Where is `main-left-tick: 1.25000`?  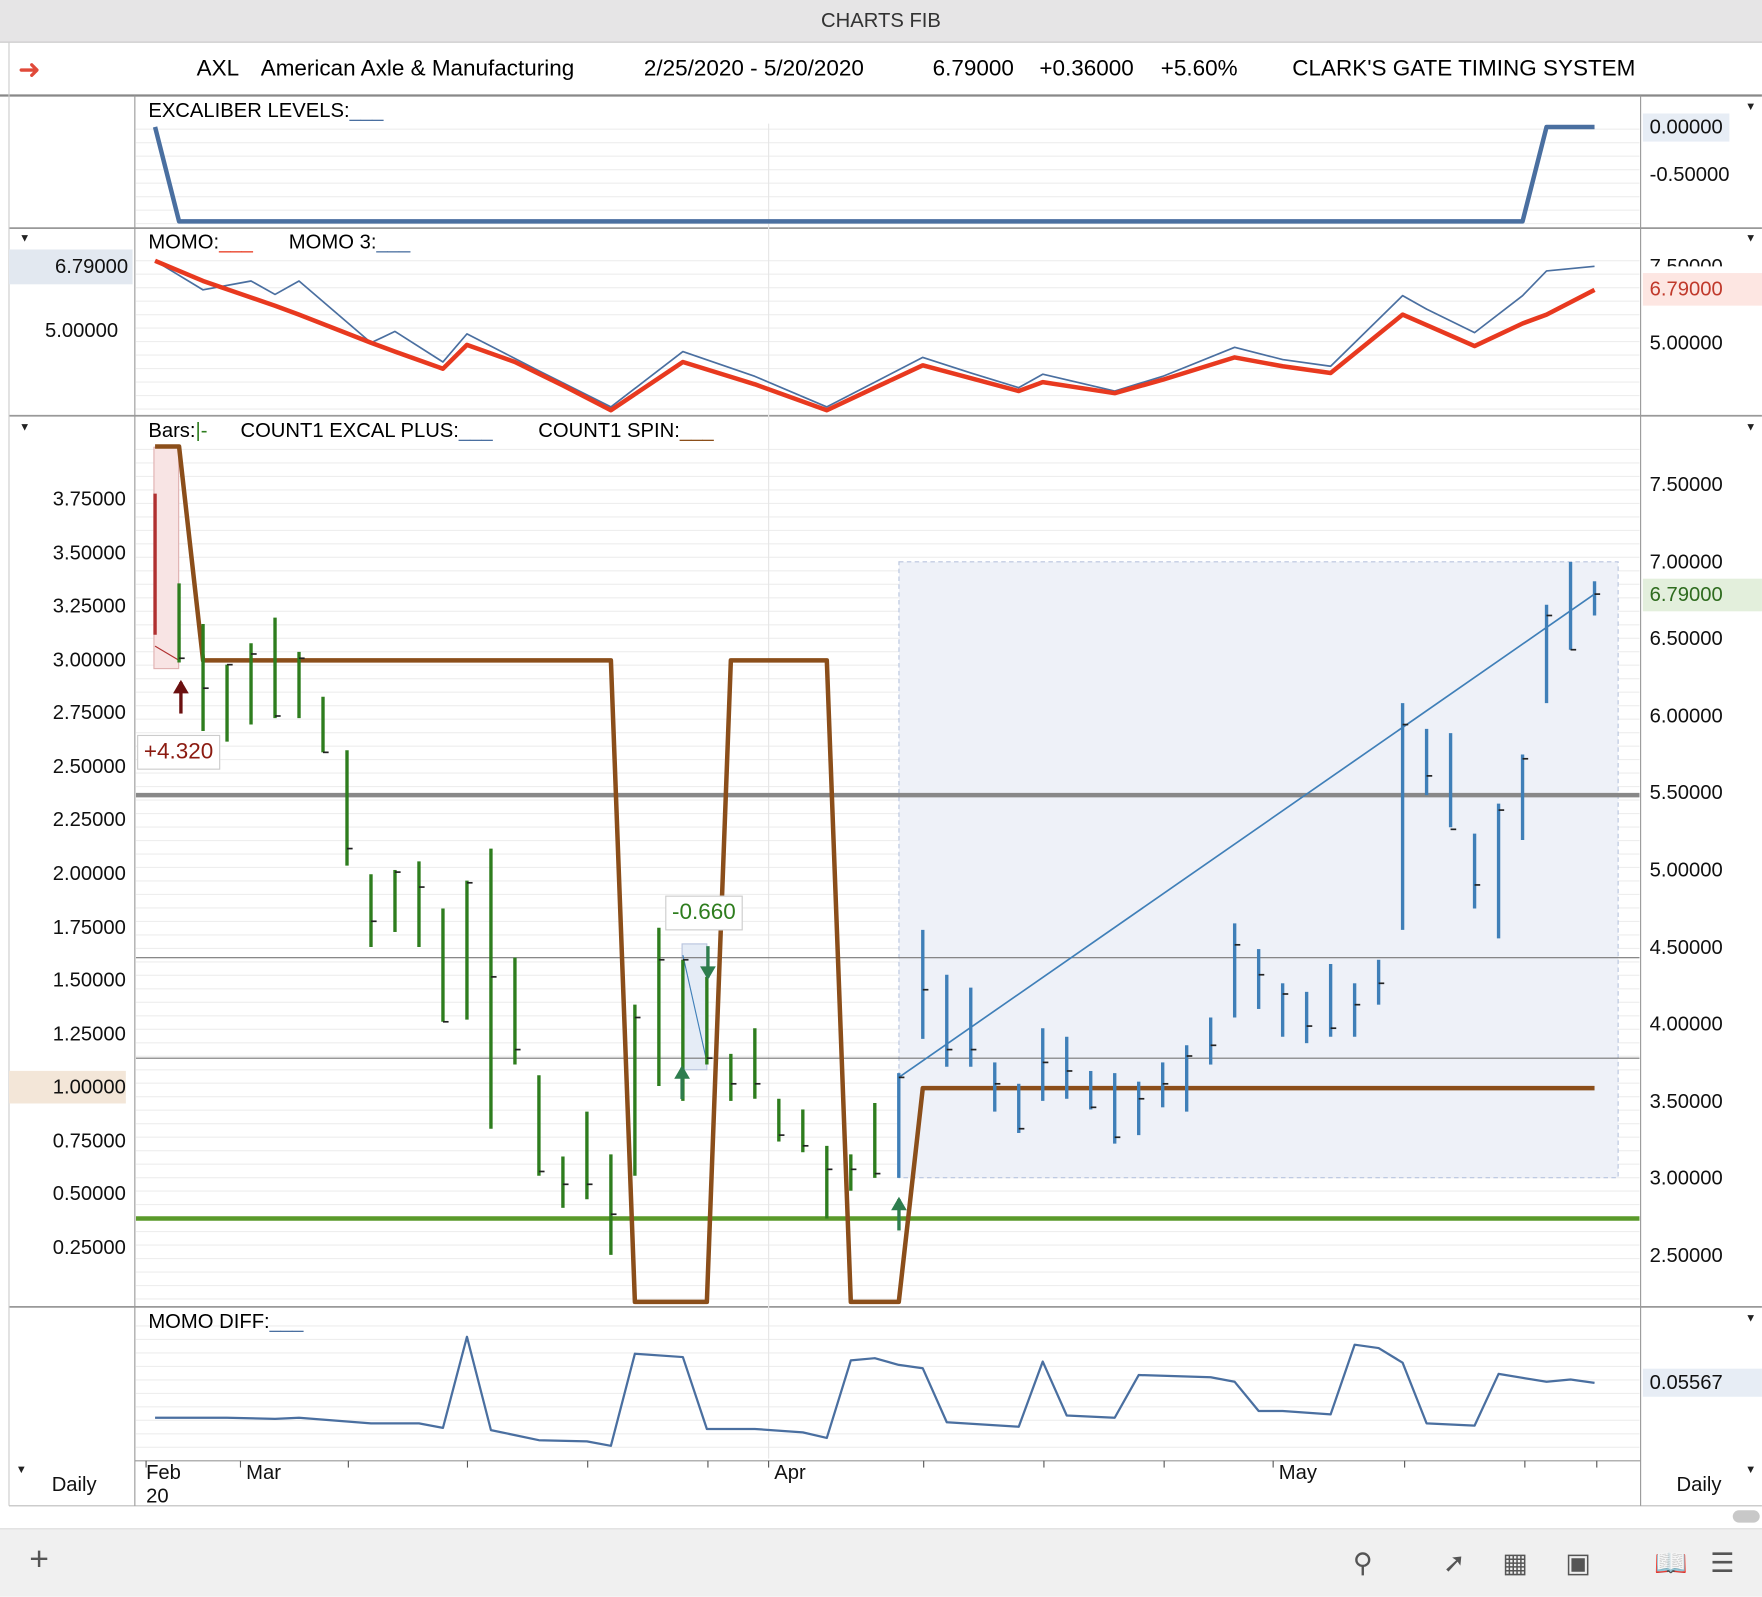
main-left-tick: 1.25000 is located at coordinates (89, 1033).